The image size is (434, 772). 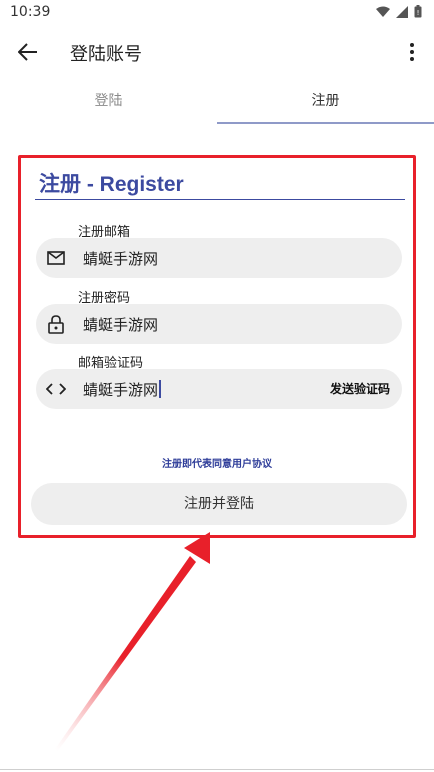 I want to click on annotation-arrow, so click(x=131, y=642).